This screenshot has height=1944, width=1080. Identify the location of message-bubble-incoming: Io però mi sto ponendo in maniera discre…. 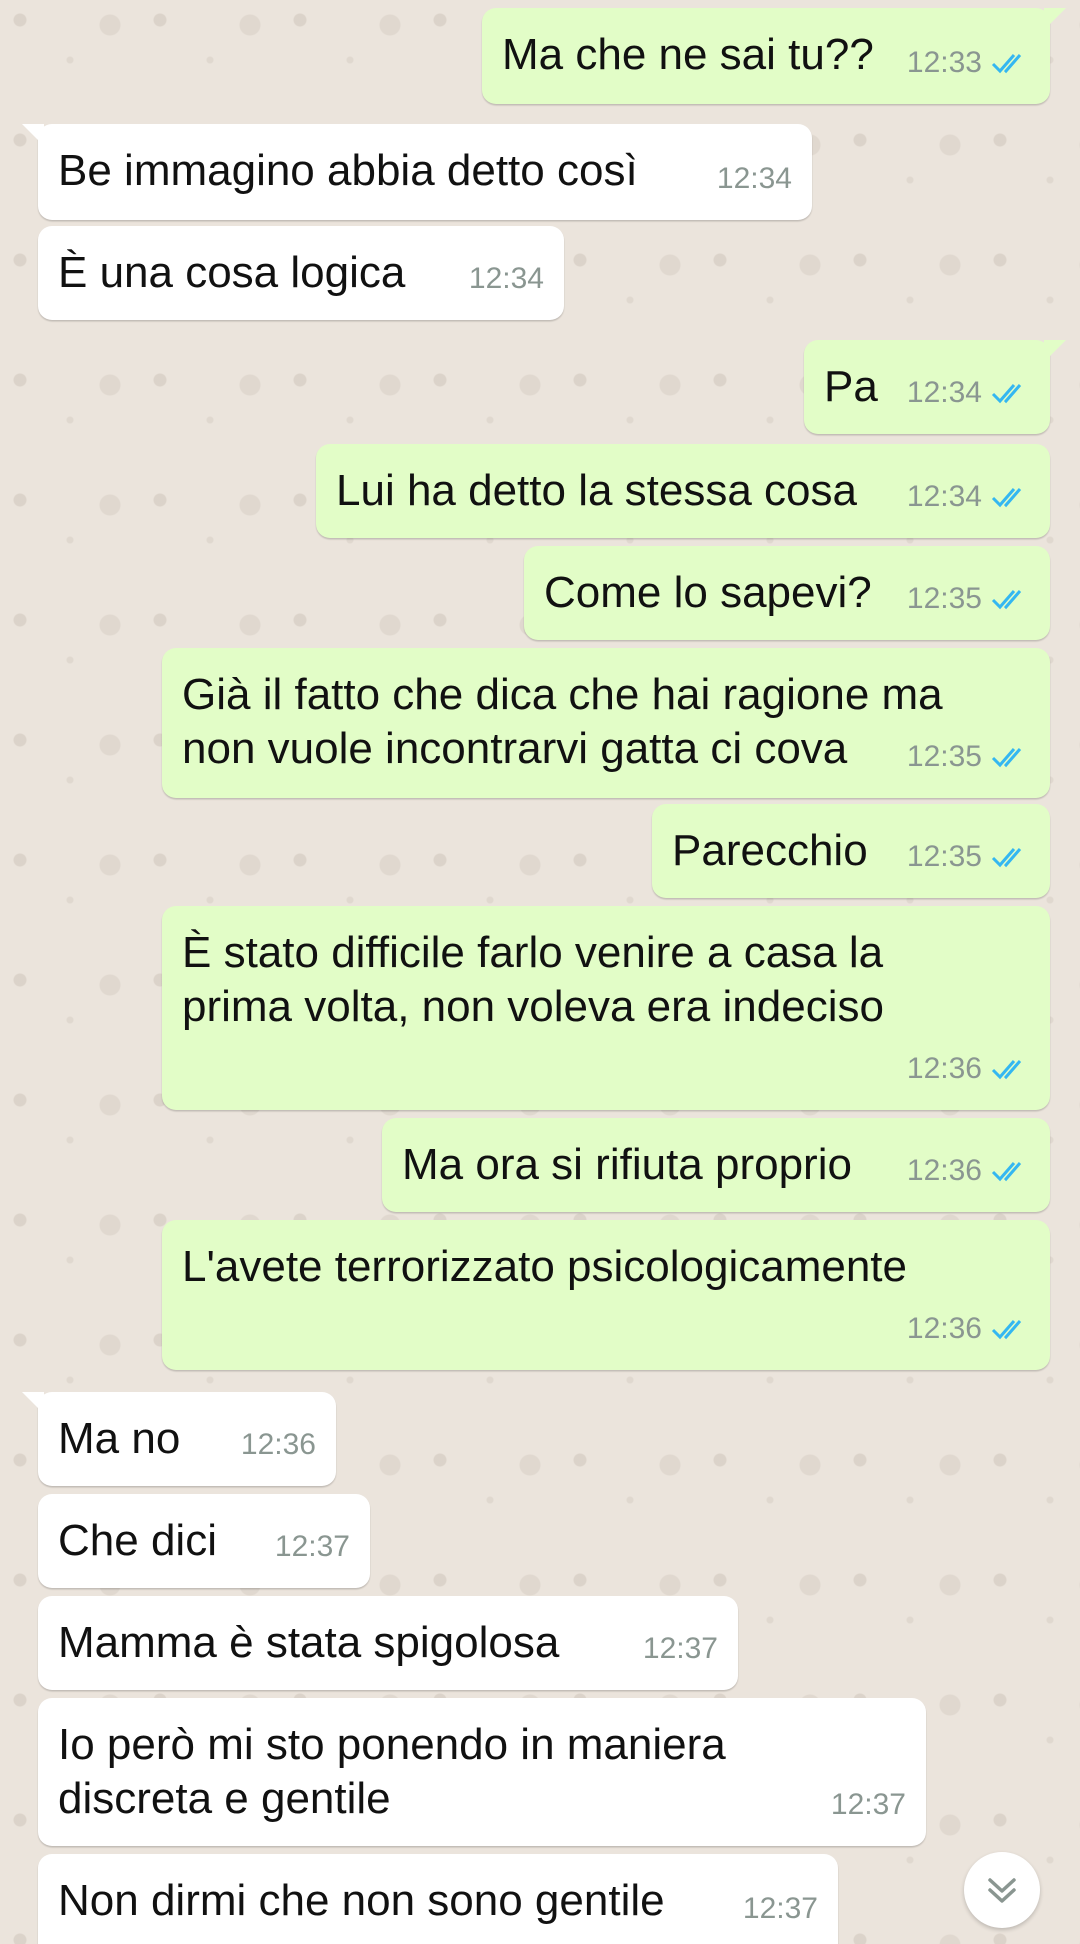
(482, 1772).